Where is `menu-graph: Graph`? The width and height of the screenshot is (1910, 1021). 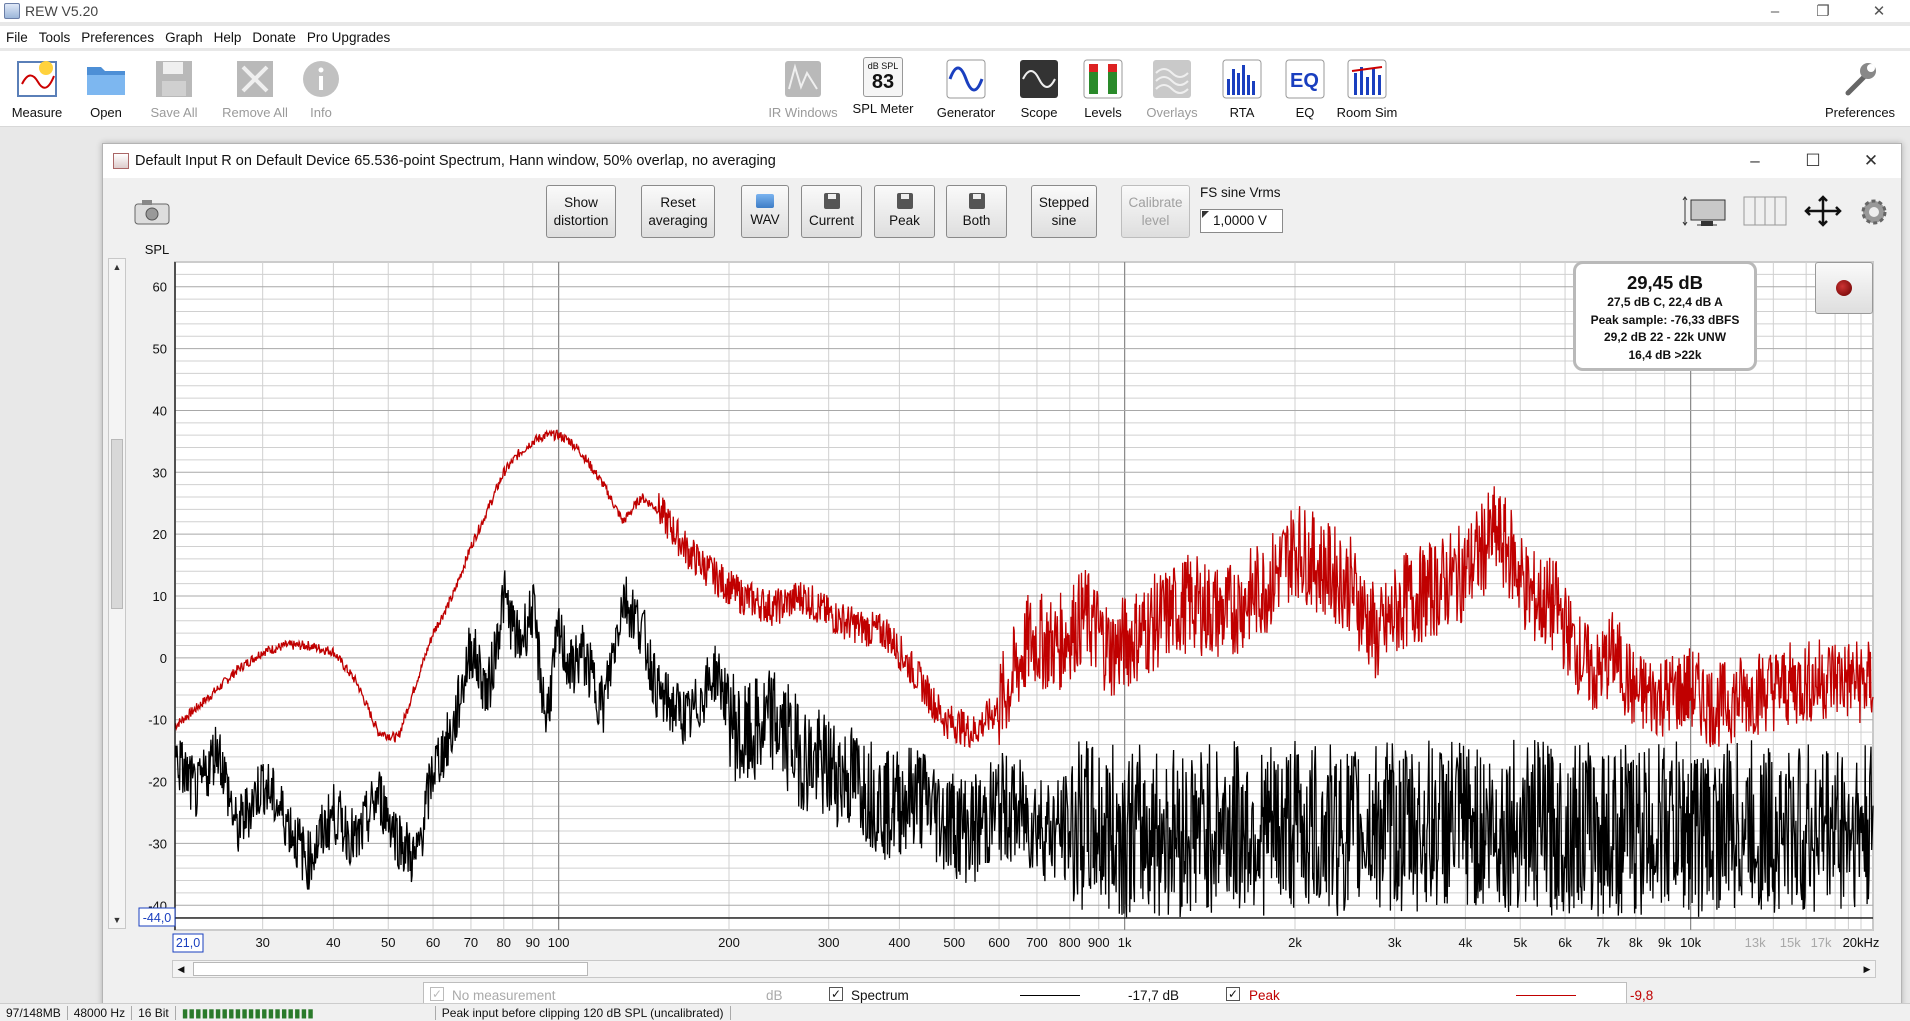 menu-graph: Graph is located at coordinates (184, 37).